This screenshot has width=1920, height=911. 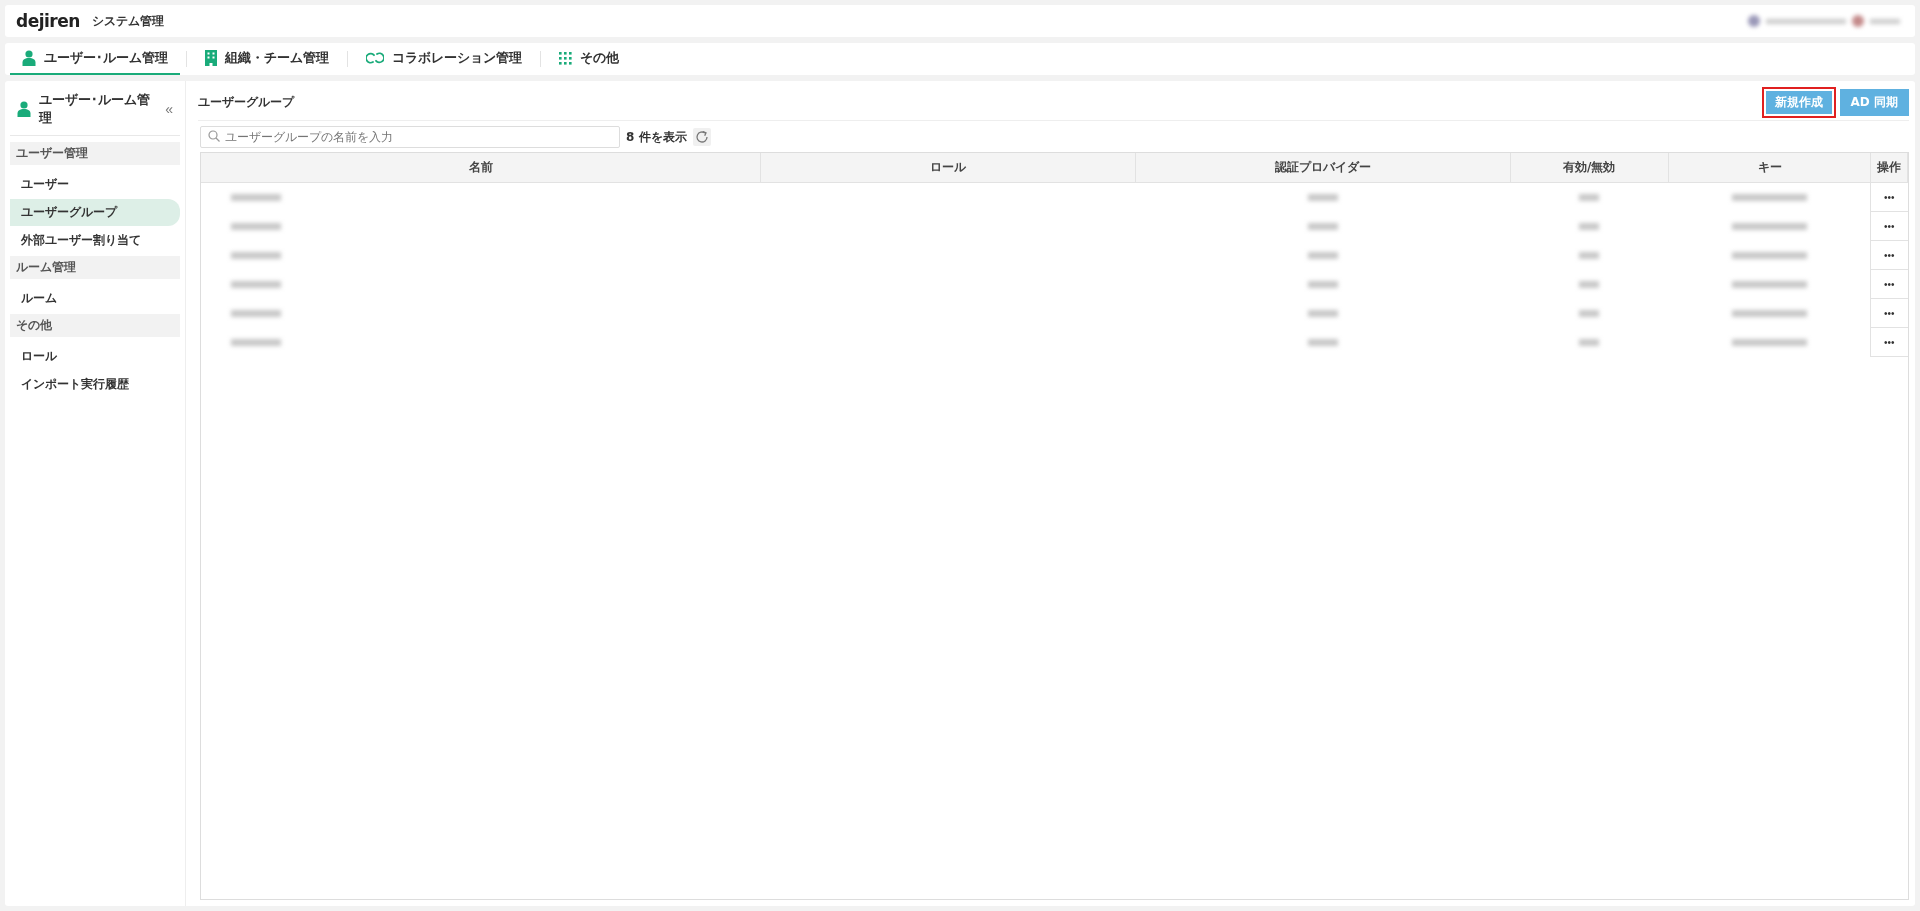 I want to click on collapse-button: «, so click(x=169, y=109).